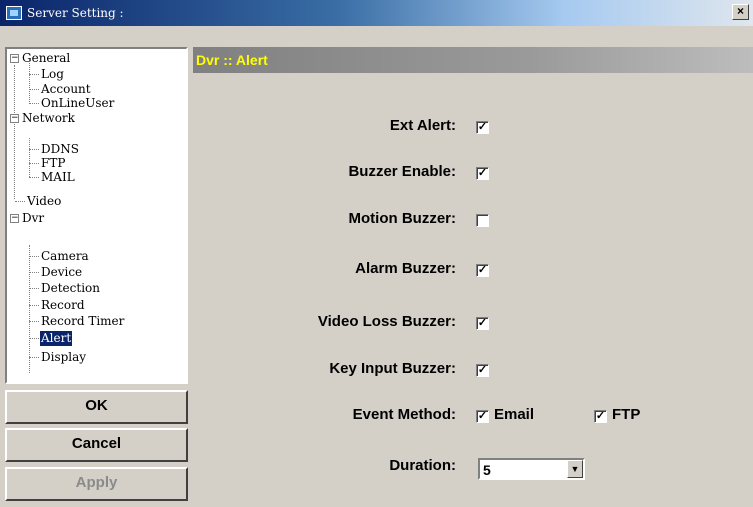 The width and height of the screenshot is (753, 507). Describe the element at coordinates (482, 270) in the screenshot. I see `alarm-buzzer-checkbox: ✓` at that location.